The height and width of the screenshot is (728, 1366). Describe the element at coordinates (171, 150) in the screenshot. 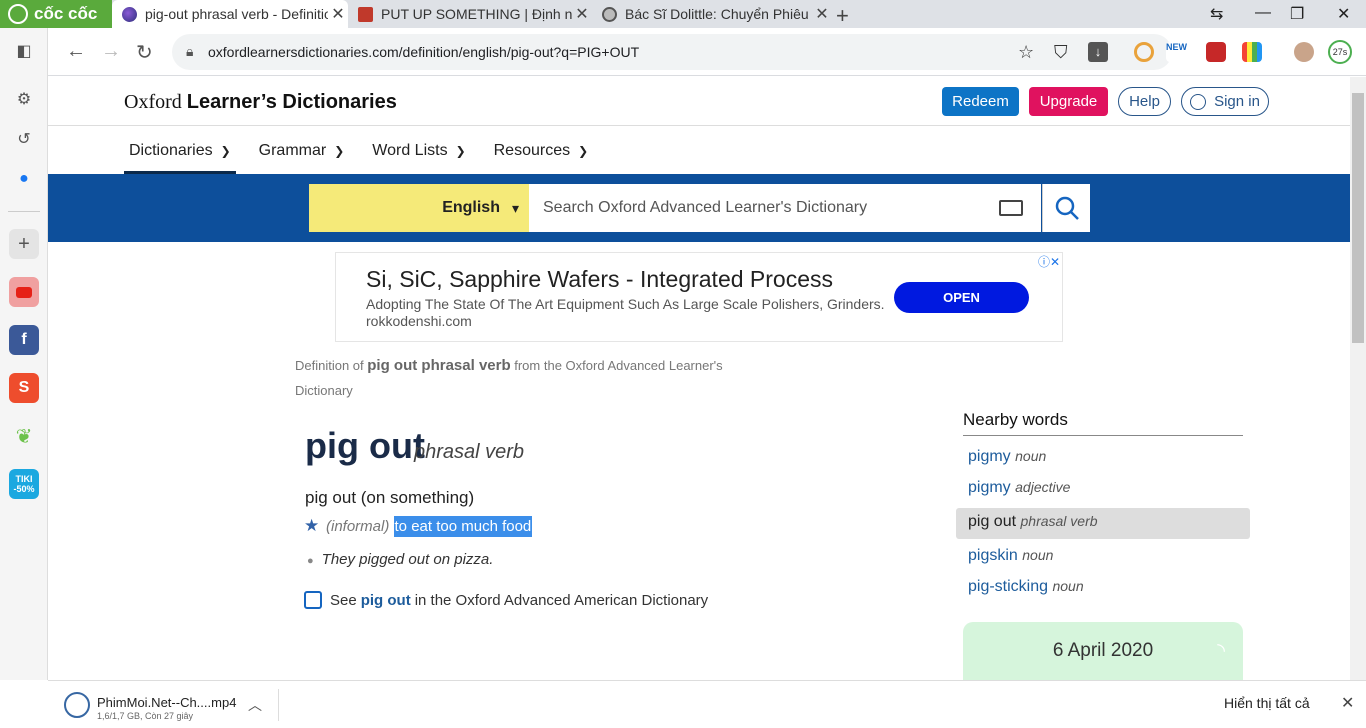

I see `nav-label: Dictionaries` at that location.